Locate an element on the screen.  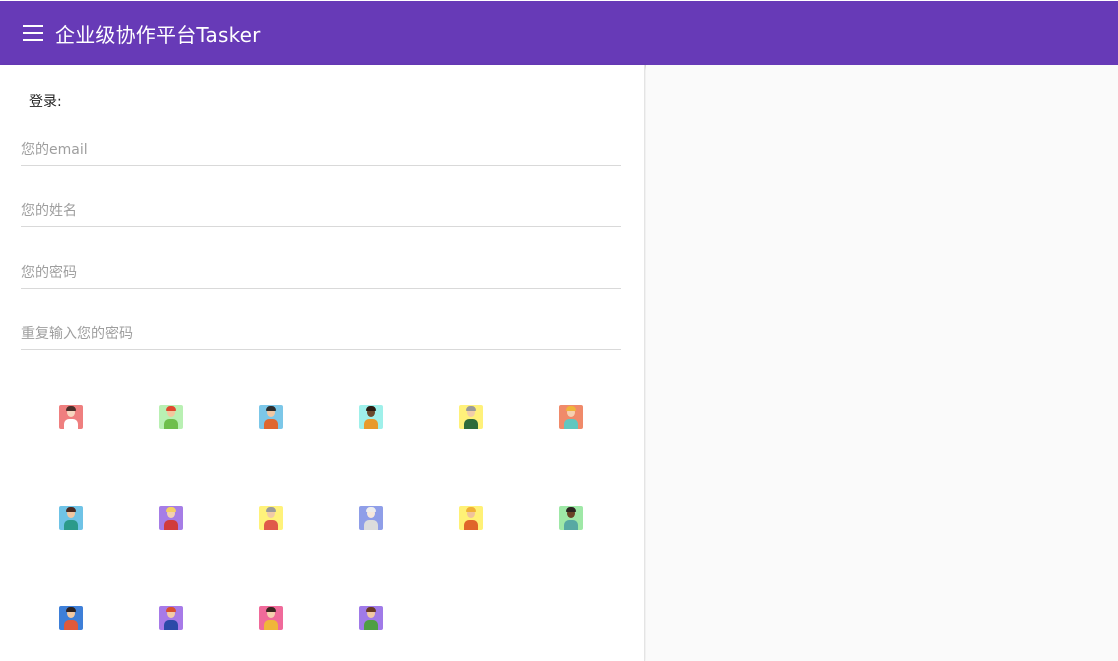
password-field-container is located at coordinates (321, 274).